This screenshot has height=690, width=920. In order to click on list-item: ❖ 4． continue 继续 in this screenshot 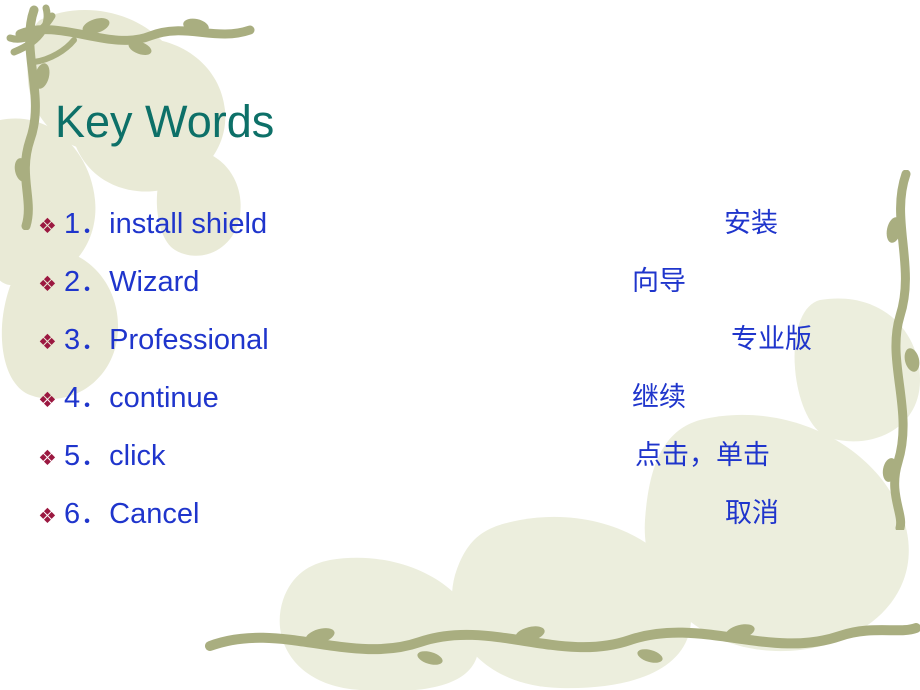, I will do `click(463, 409)`.